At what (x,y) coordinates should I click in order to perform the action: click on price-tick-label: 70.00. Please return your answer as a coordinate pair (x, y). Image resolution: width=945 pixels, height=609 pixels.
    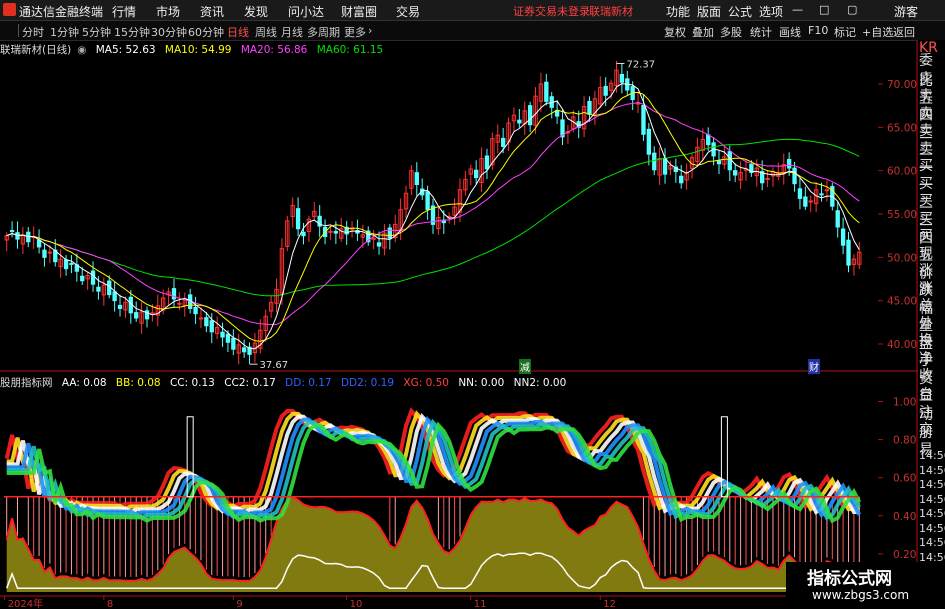
    Looking at the image, I should click on (902, 85).